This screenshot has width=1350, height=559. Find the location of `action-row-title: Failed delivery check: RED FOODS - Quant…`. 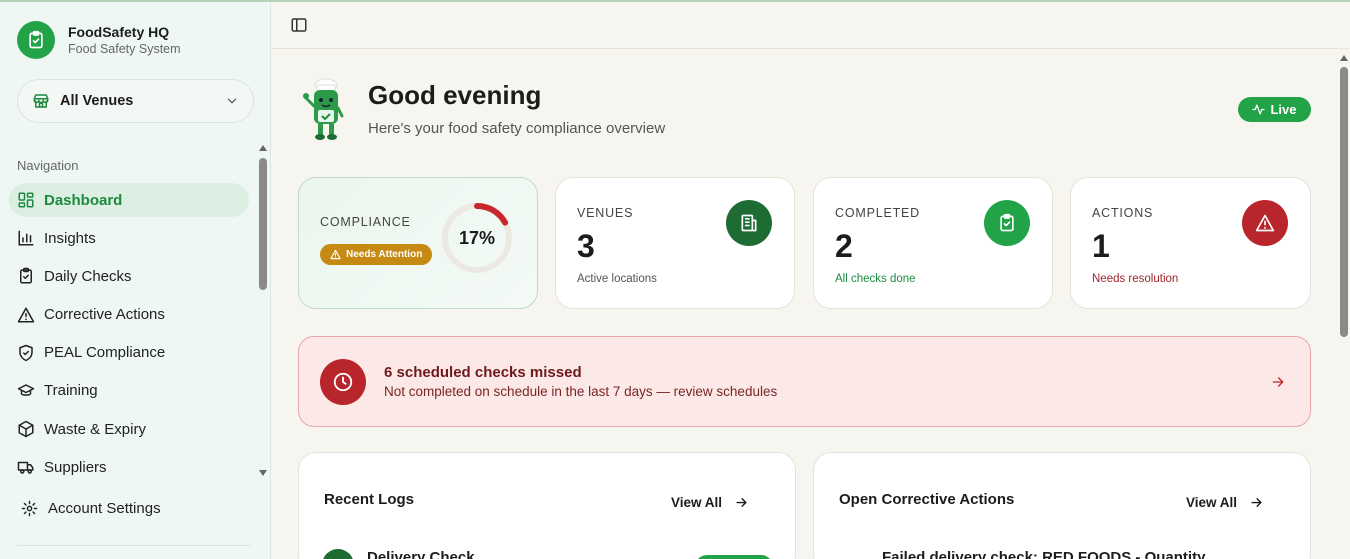

action-row-title: Failed delivery check: RED FOODS - Quant… is located at coordinates (1043, 554).